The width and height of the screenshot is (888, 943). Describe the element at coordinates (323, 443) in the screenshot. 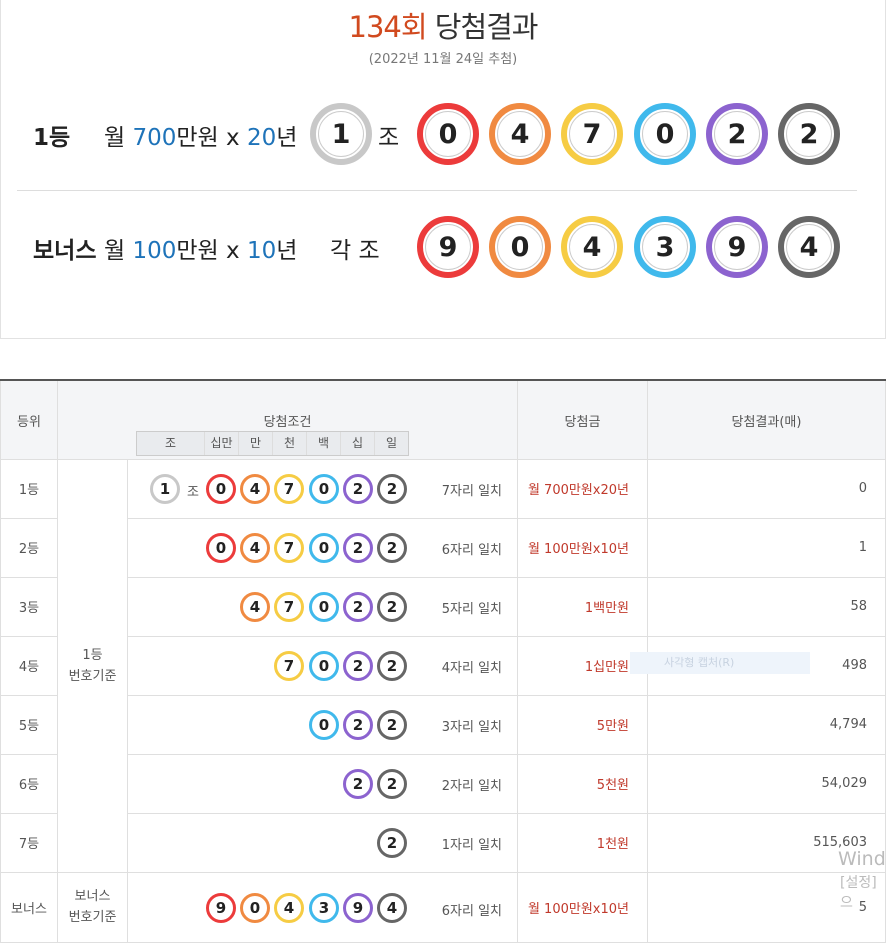

I see `subheader-cell: 백` at that location.